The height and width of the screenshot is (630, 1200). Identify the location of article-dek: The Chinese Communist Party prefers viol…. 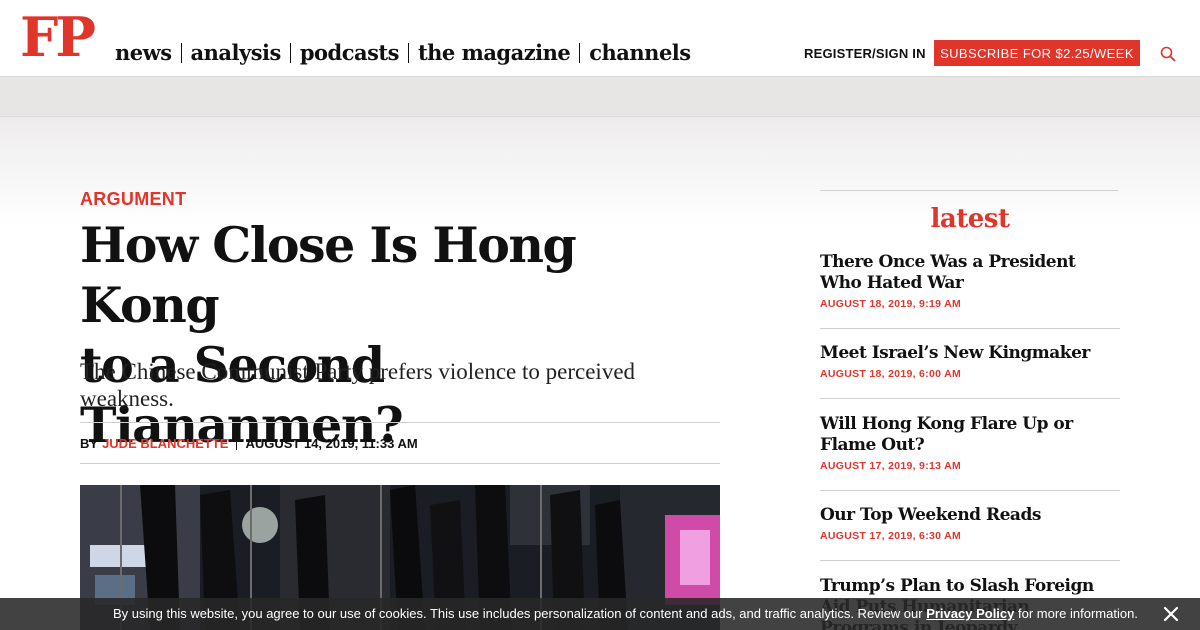
(358, 385).